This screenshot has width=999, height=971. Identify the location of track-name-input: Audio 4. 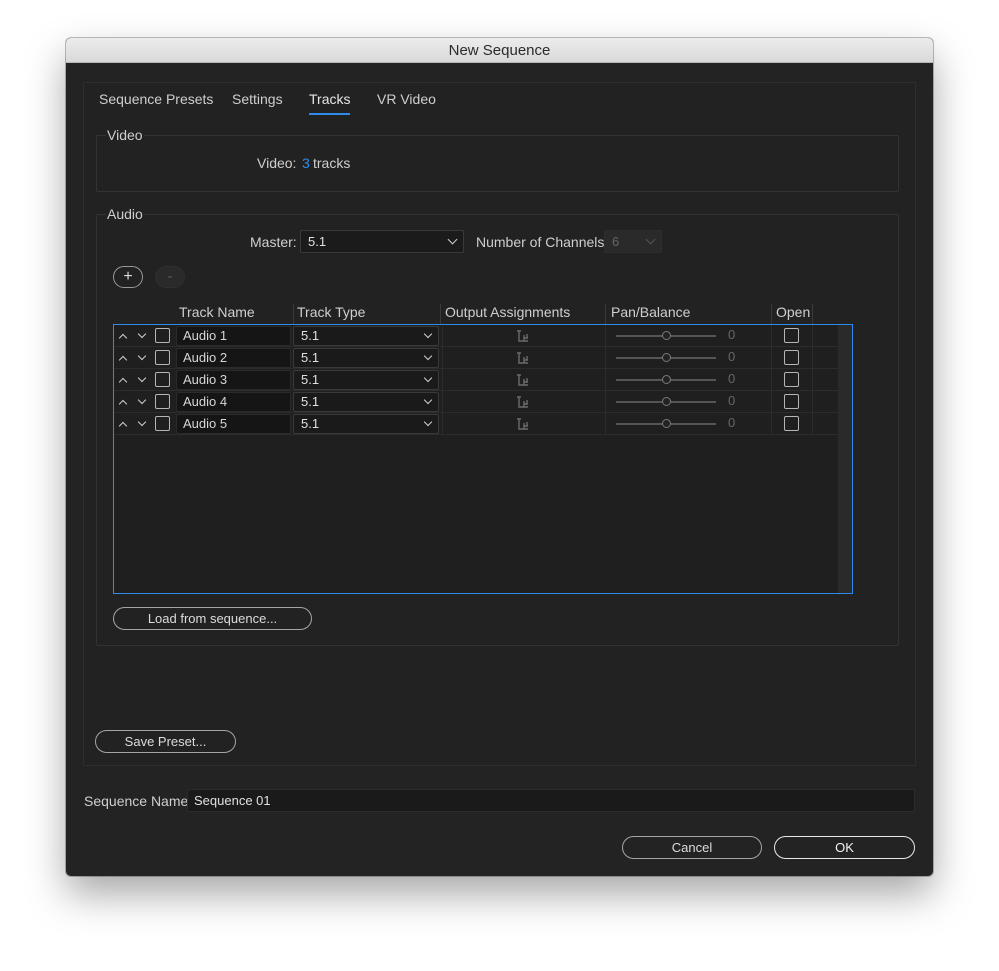
(233, 402).